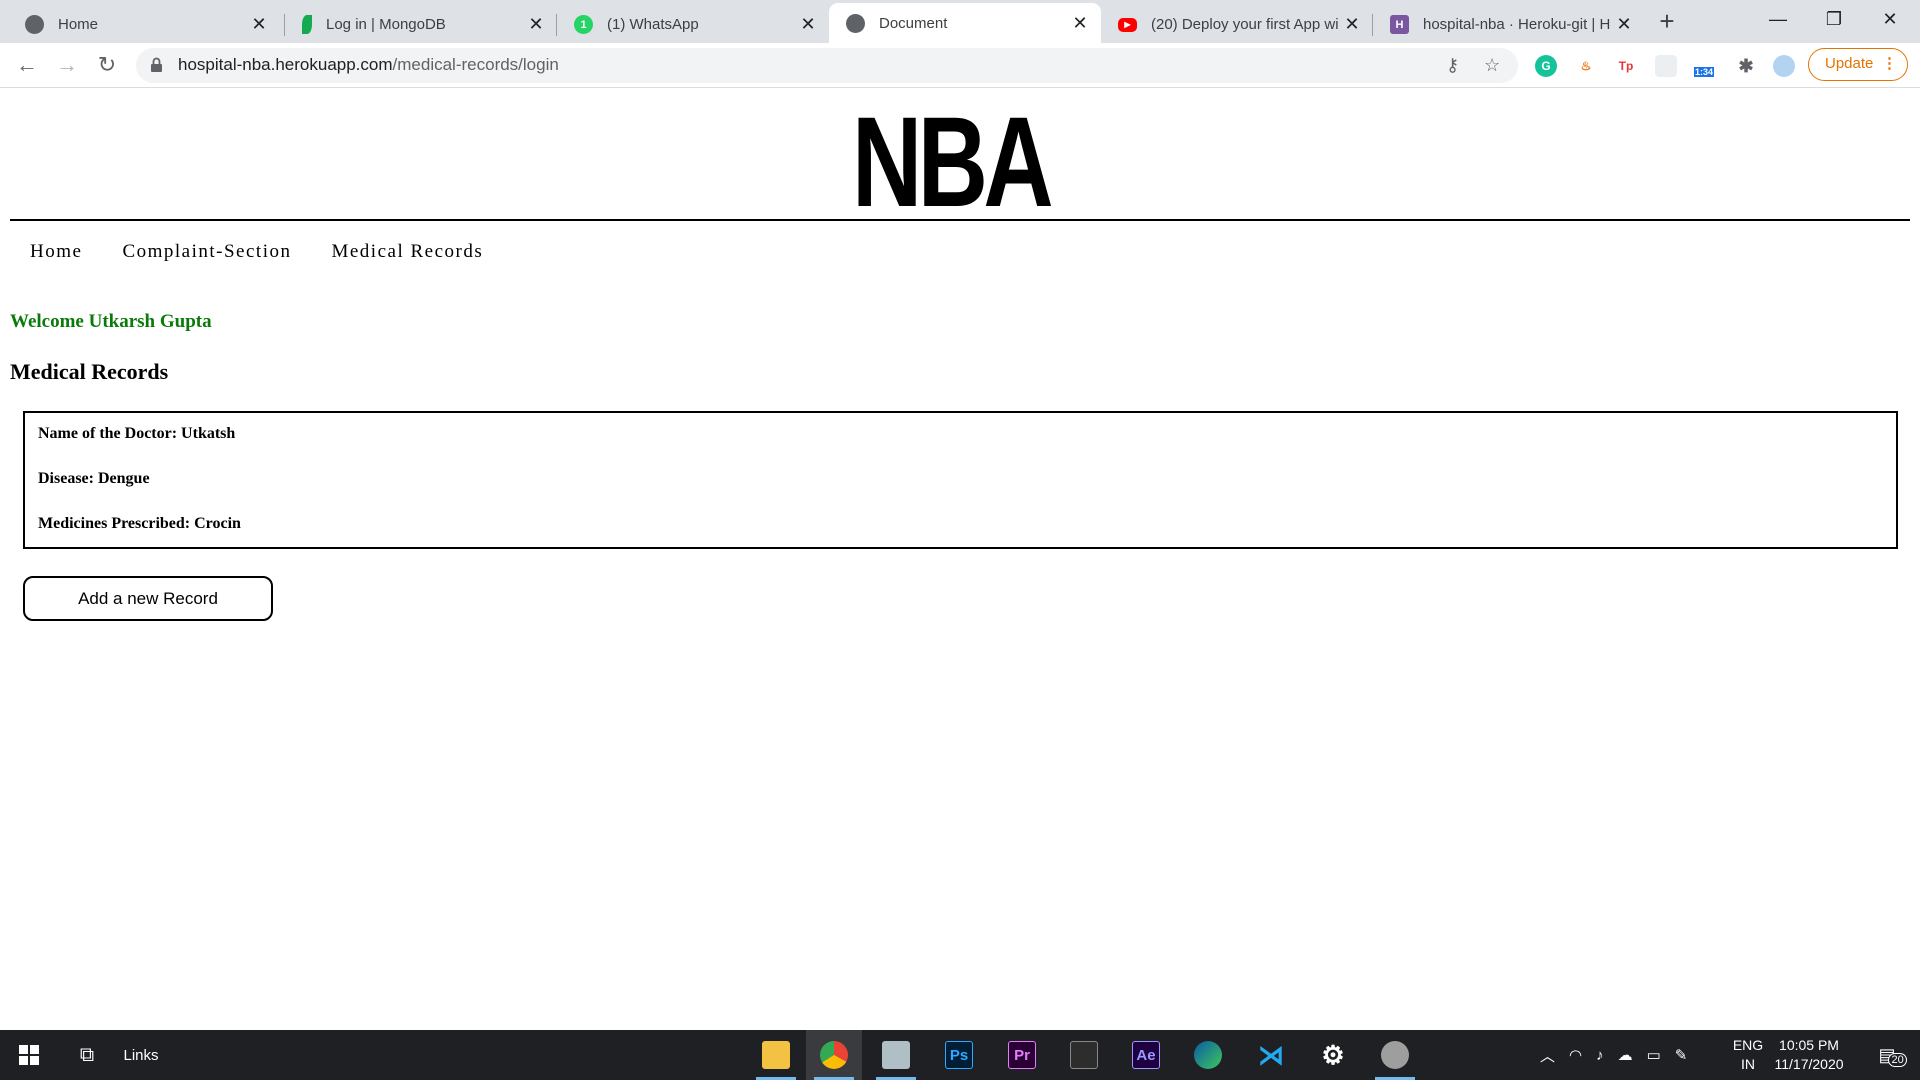 This screenshot has width=1920, height=1080. I want to click on ps-label: Ps, so click(959, 1055).